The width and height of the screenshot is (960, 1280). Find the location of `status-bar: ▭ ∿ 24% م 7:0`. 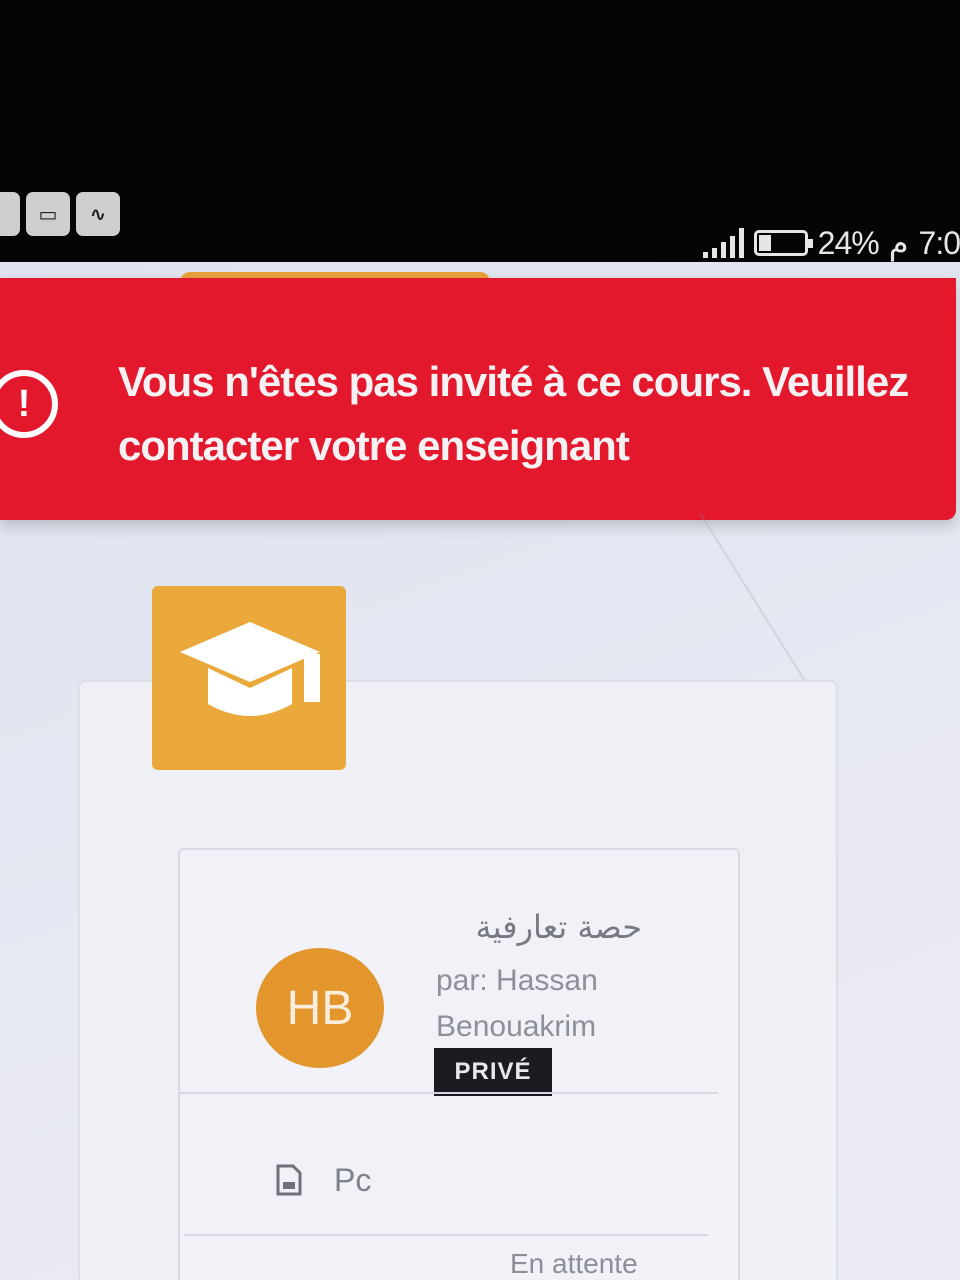

status-bar: ▭ ∿ 24% م 7:0 is located at coordinates (480, 219).